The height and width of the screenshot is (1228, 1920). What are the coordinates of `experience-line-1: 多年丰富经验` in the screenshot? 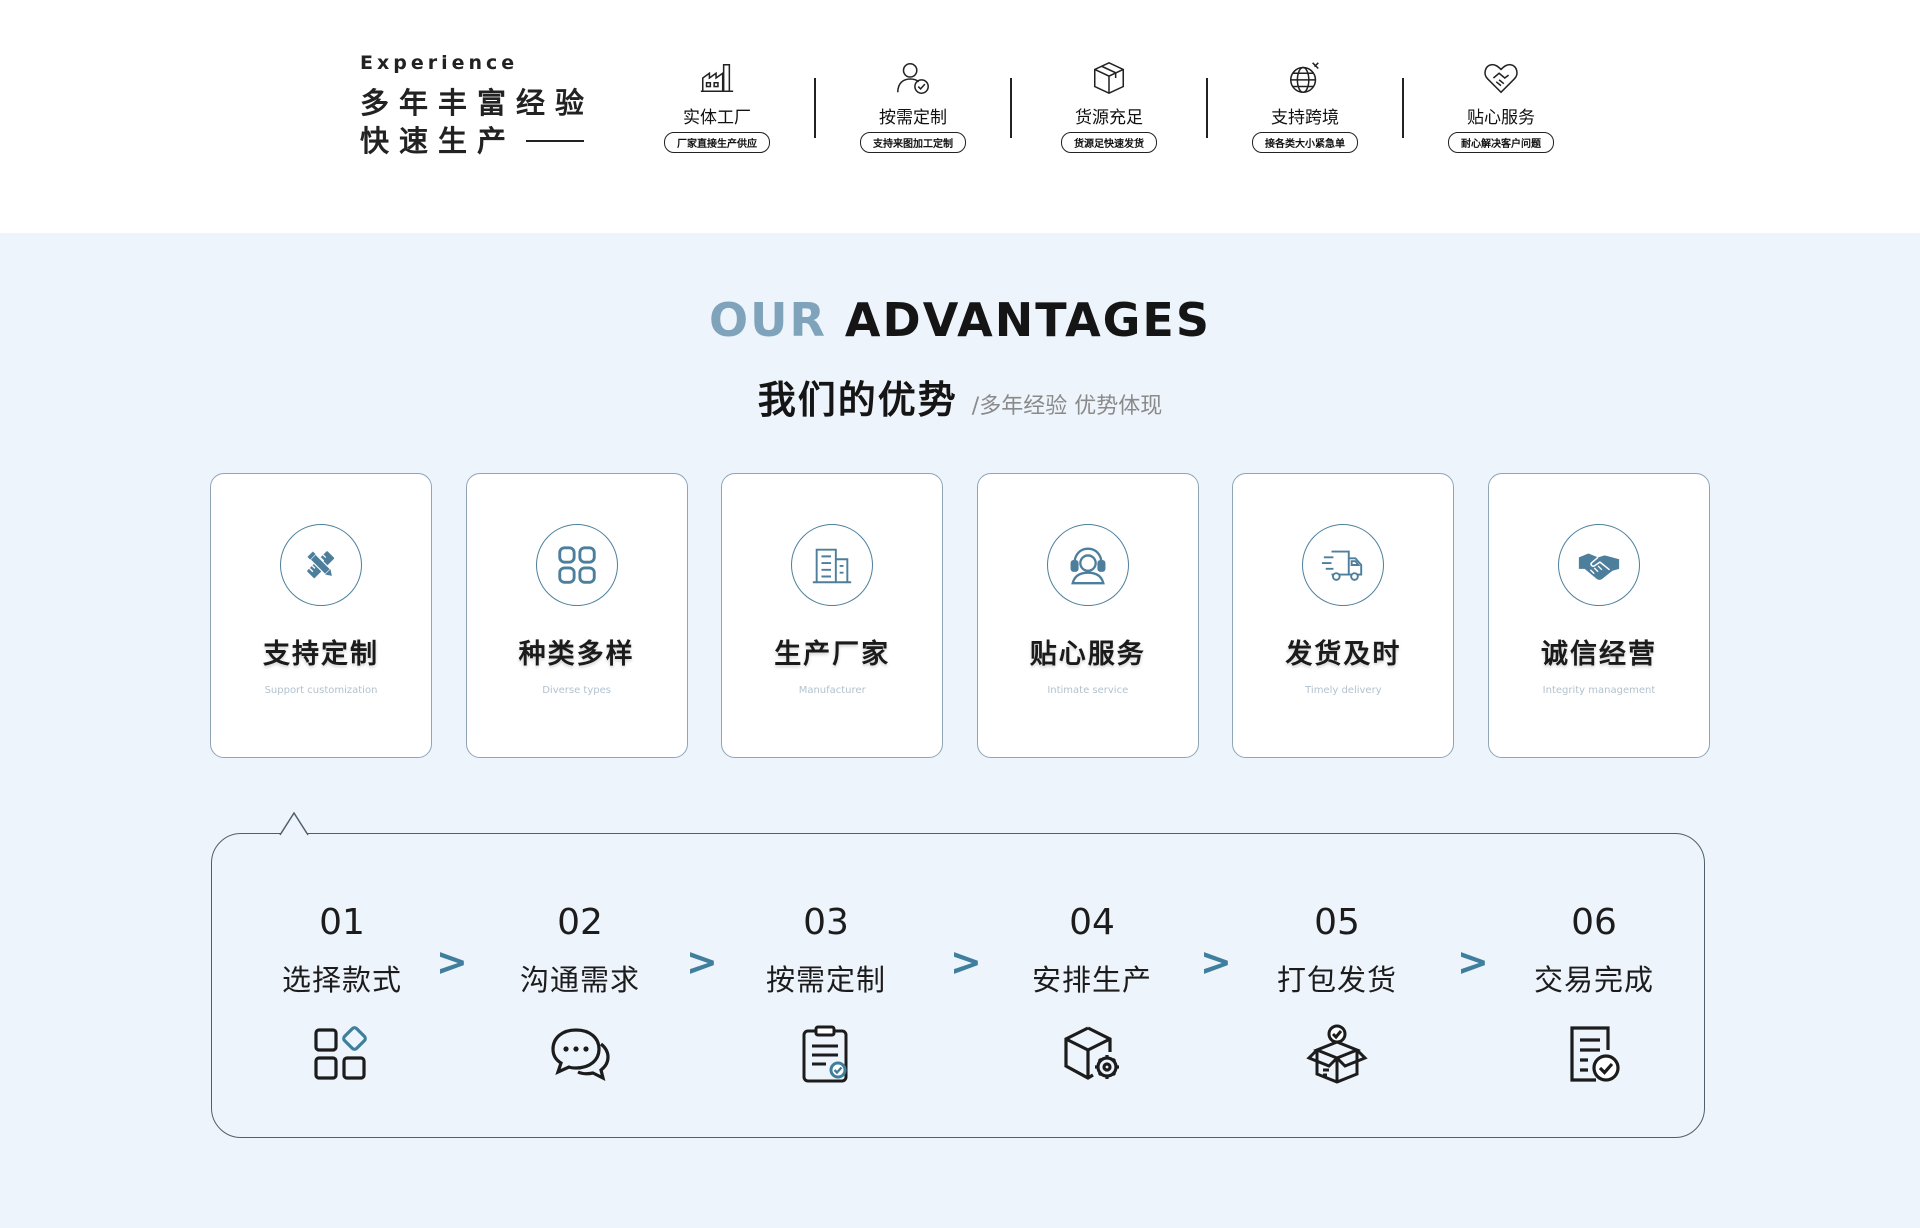 It's located at (477, 103).